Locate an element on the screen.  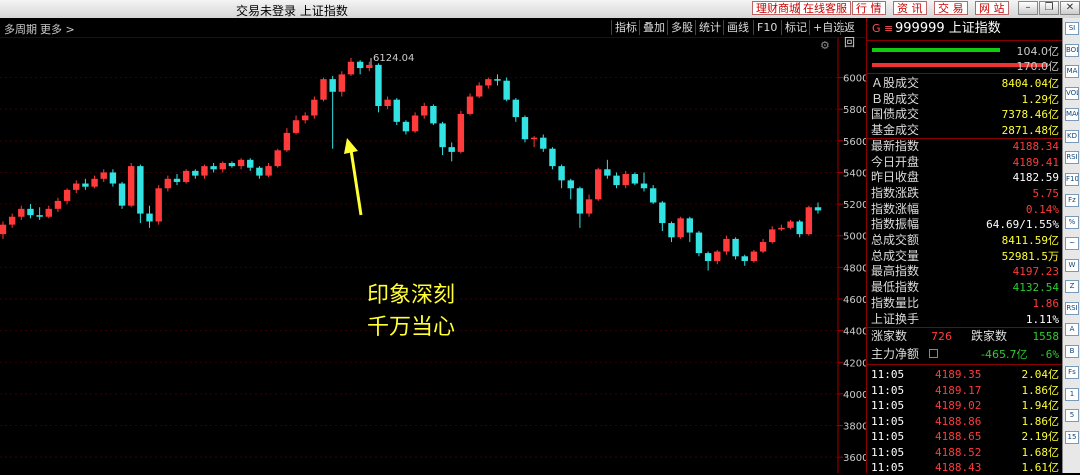
tool-icon: F10 is located at coordinates (1072, 179).